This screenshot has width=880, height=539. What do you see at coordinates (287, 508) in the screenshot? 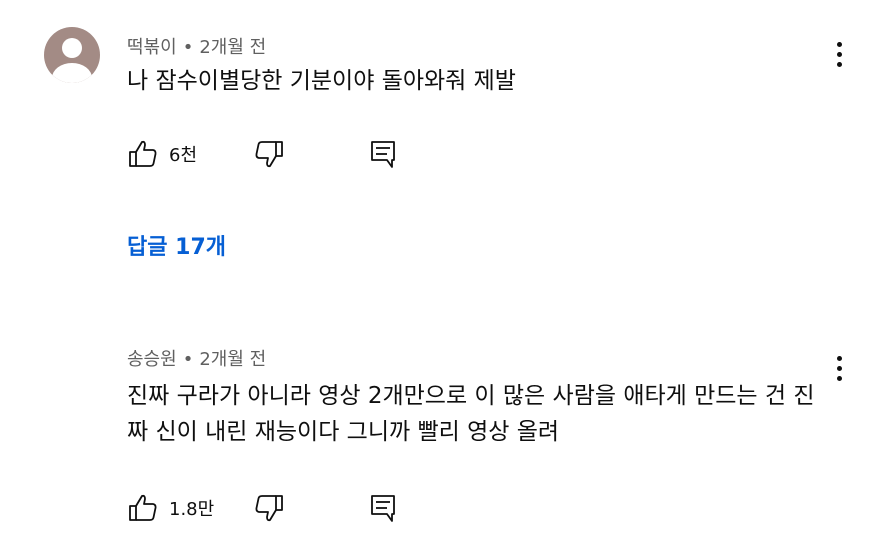
I see `comment-actions: 1.8만` at bounding box center [287, 508].